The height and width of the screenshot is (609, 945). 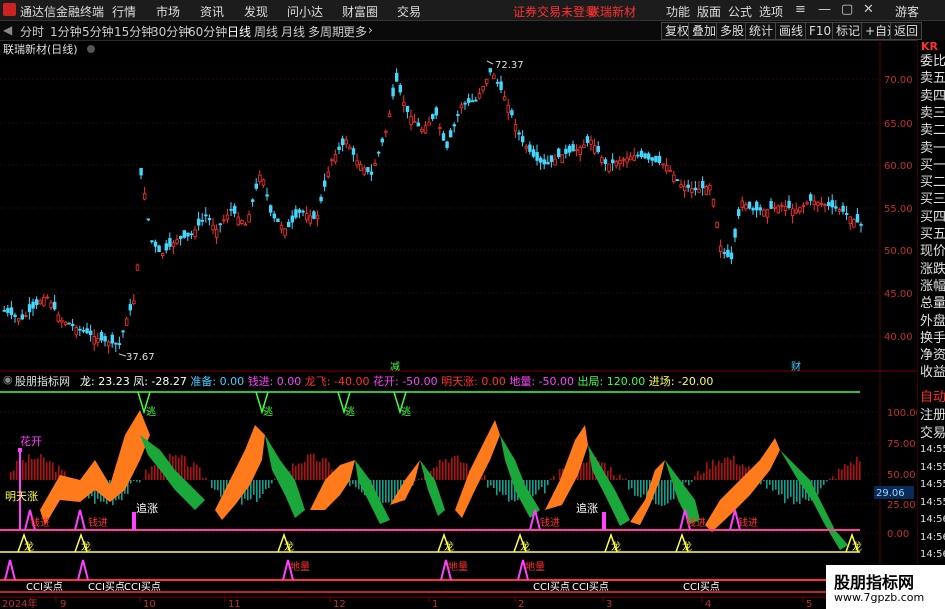 What do you see at coordinates (509, 65) in the screenshot?
I see `high-price-label: 72.37` at bounding box center [509, 65].